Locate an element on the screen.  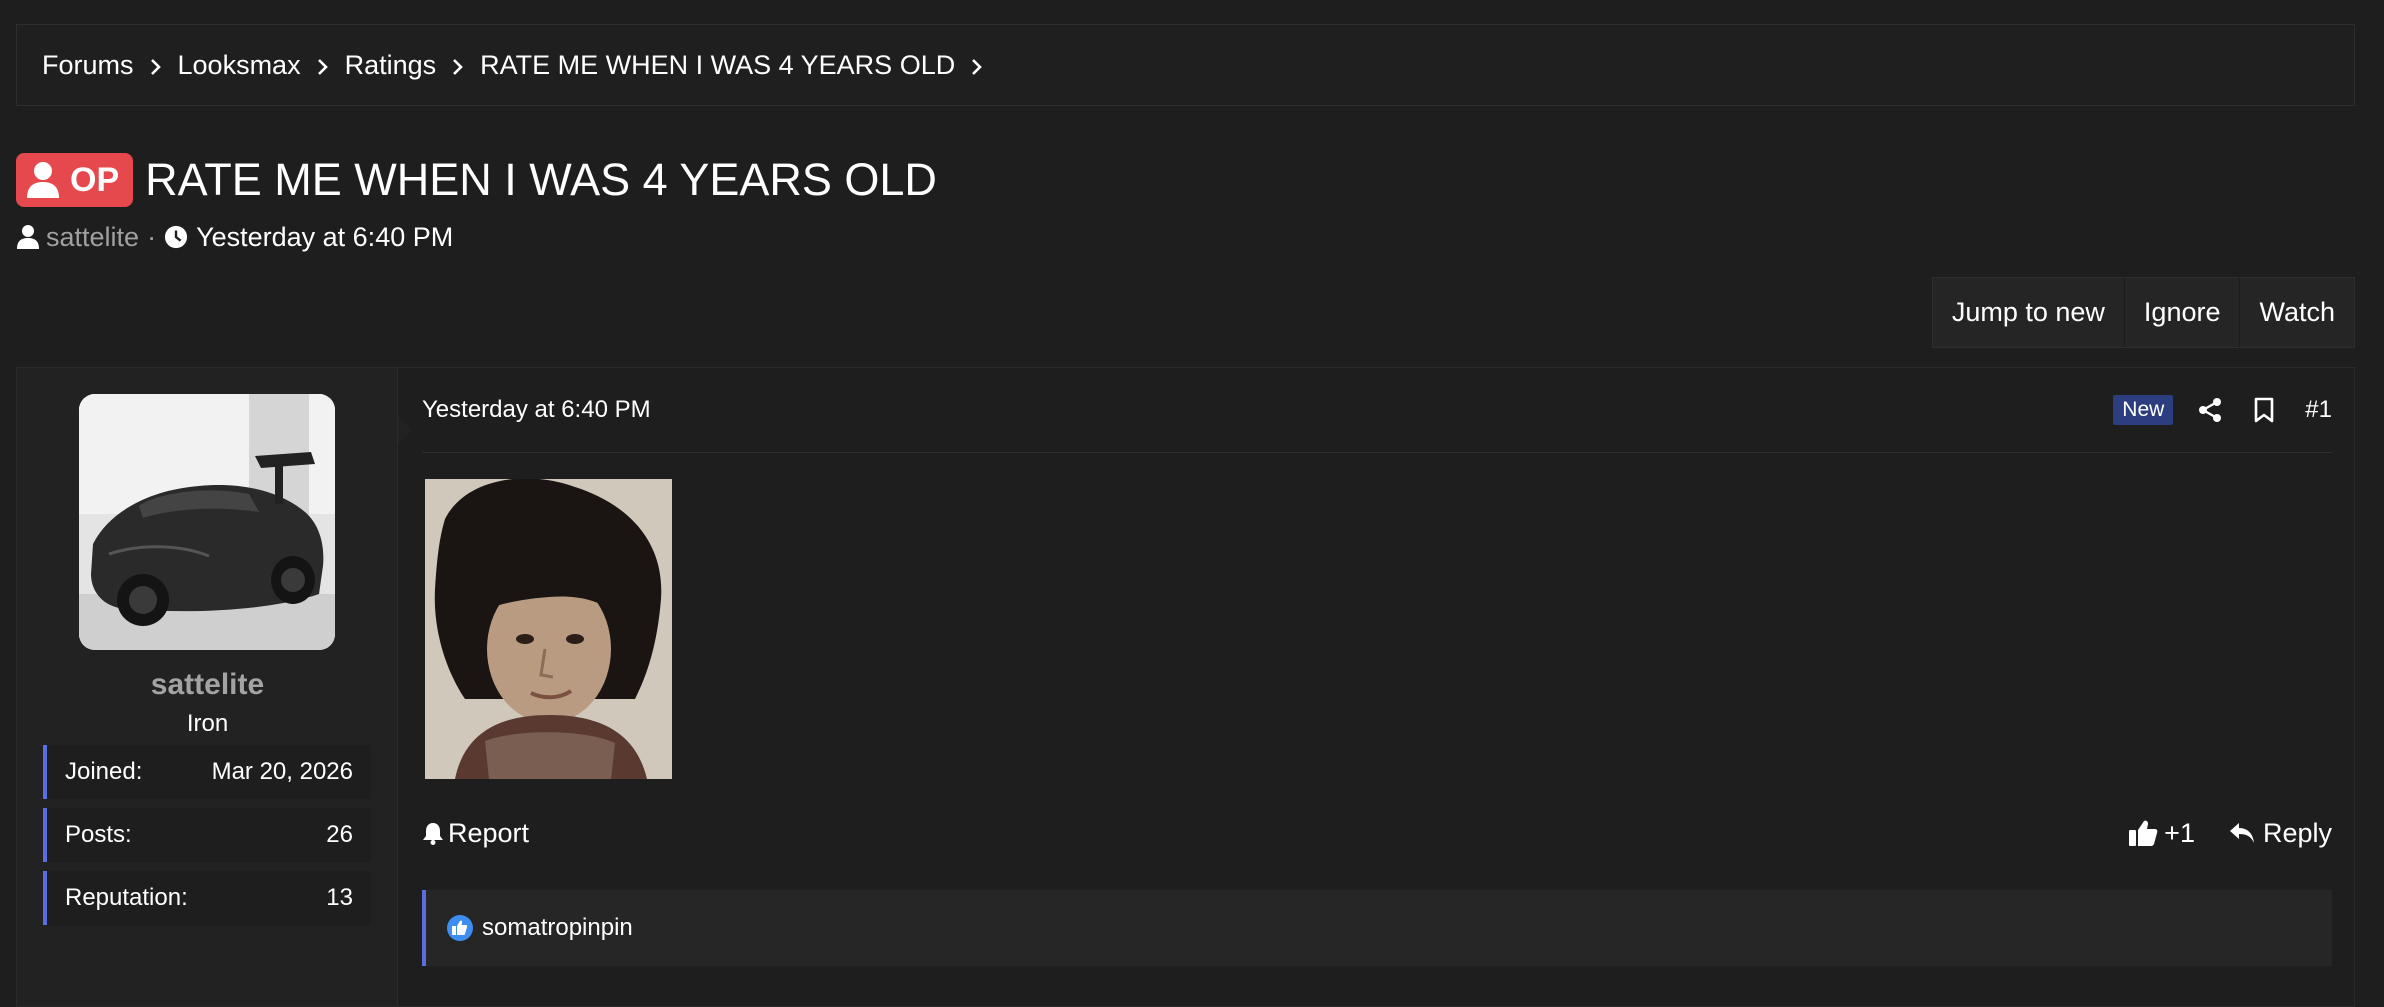
stat-value: Mar 20, 2026 is located at coordinates (282, 771).